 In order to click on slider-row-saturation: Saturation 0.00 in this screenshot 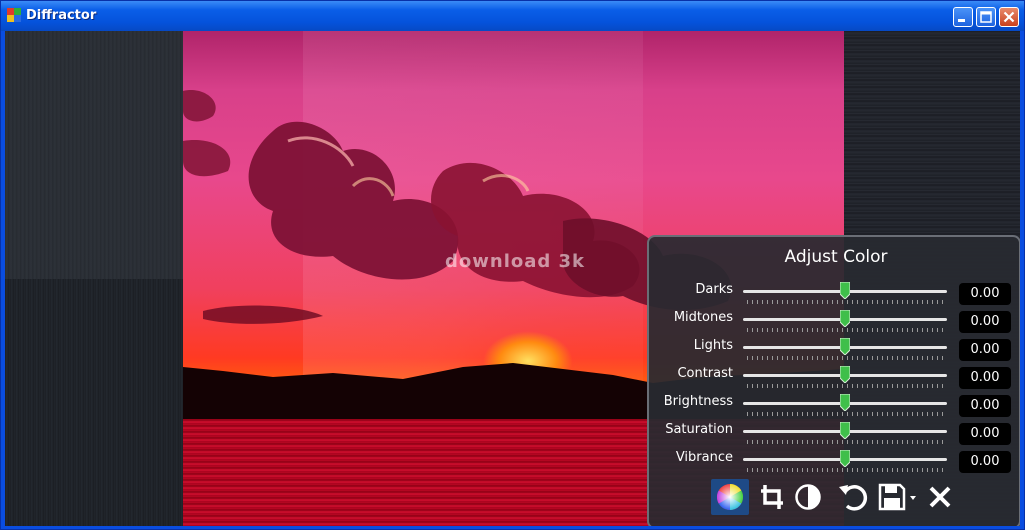, I will do `click(834, 436)`.